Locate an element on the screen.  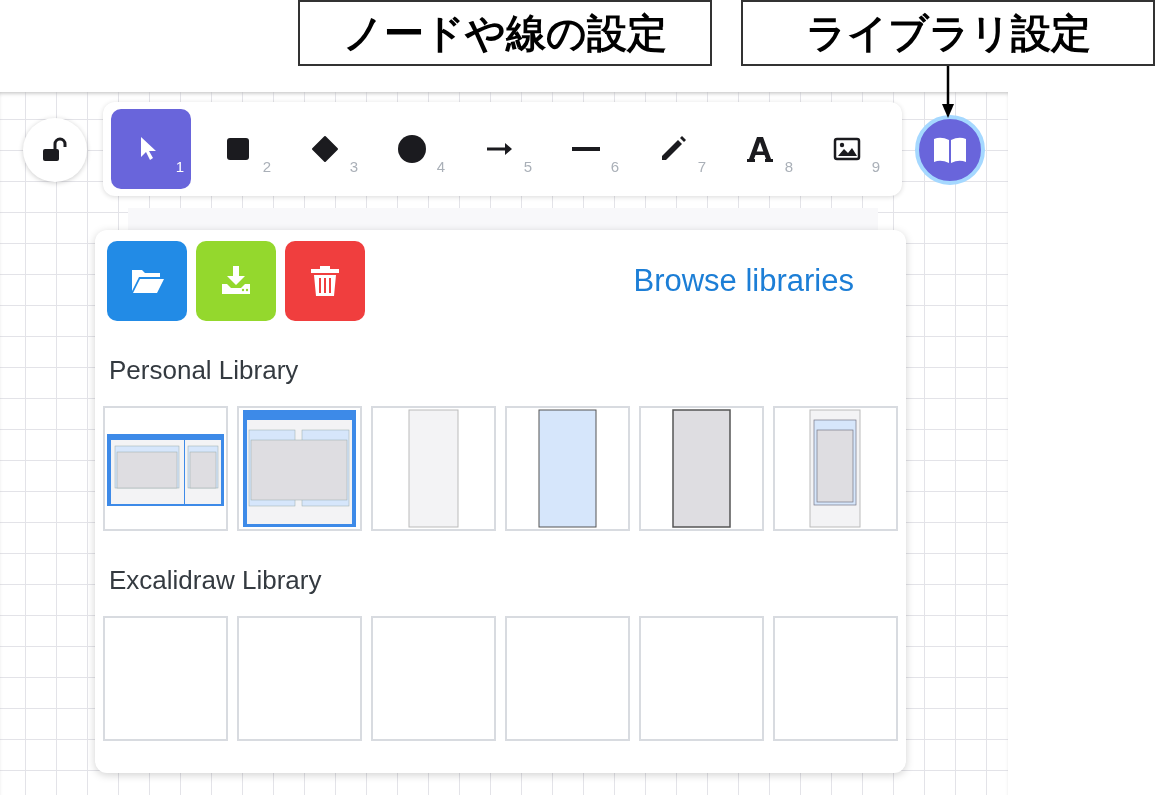
open-button is located at coordinates (147, 281).